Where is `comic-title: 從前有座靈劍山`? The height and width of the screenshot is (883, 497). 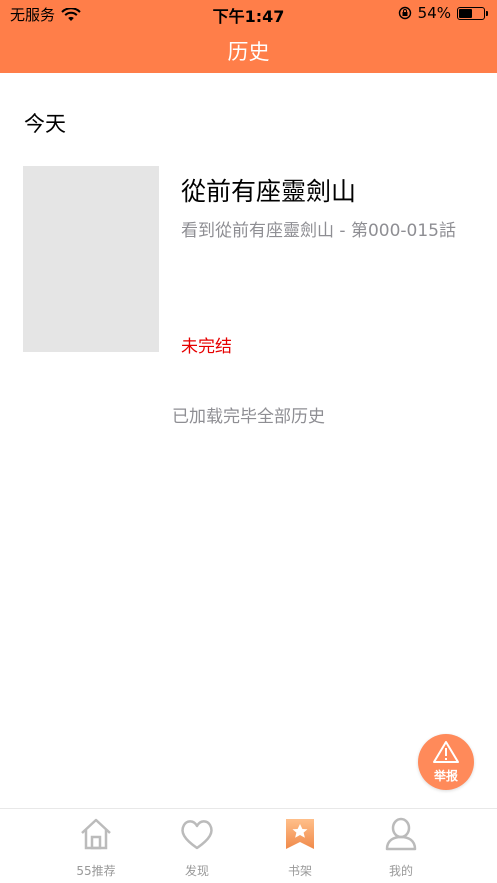
comic-title: 從前有座靈劍山 is located at coordinates (269, 191).